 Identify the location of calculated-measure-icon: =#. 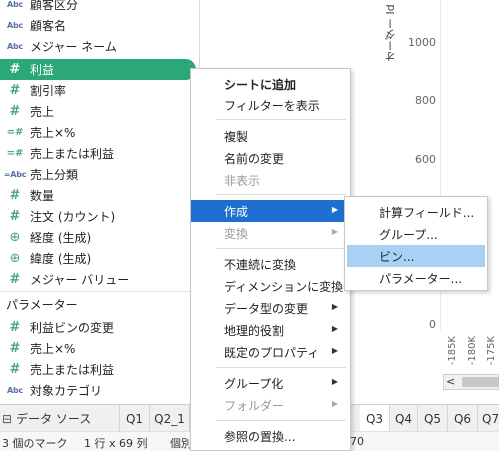
(15, 132).